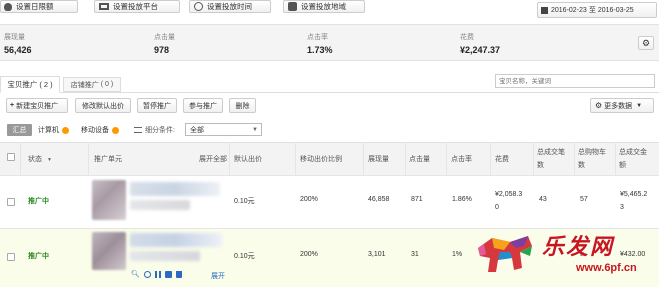  What do you see at coordinates (18, 43) in the screenshot?
I see `stat-impressions: 展现量 56,426` at bounding box center [18, 43].